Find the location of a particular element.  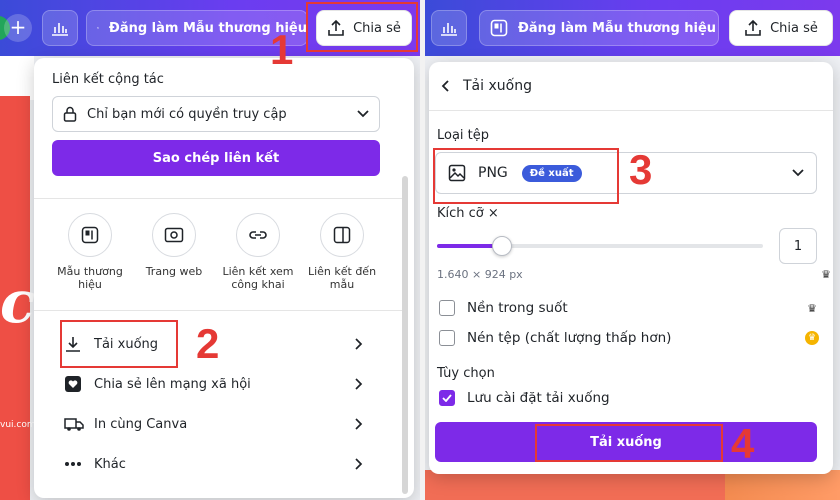

premium-coin-icon: ♛ is located at coordinates (812, 338).